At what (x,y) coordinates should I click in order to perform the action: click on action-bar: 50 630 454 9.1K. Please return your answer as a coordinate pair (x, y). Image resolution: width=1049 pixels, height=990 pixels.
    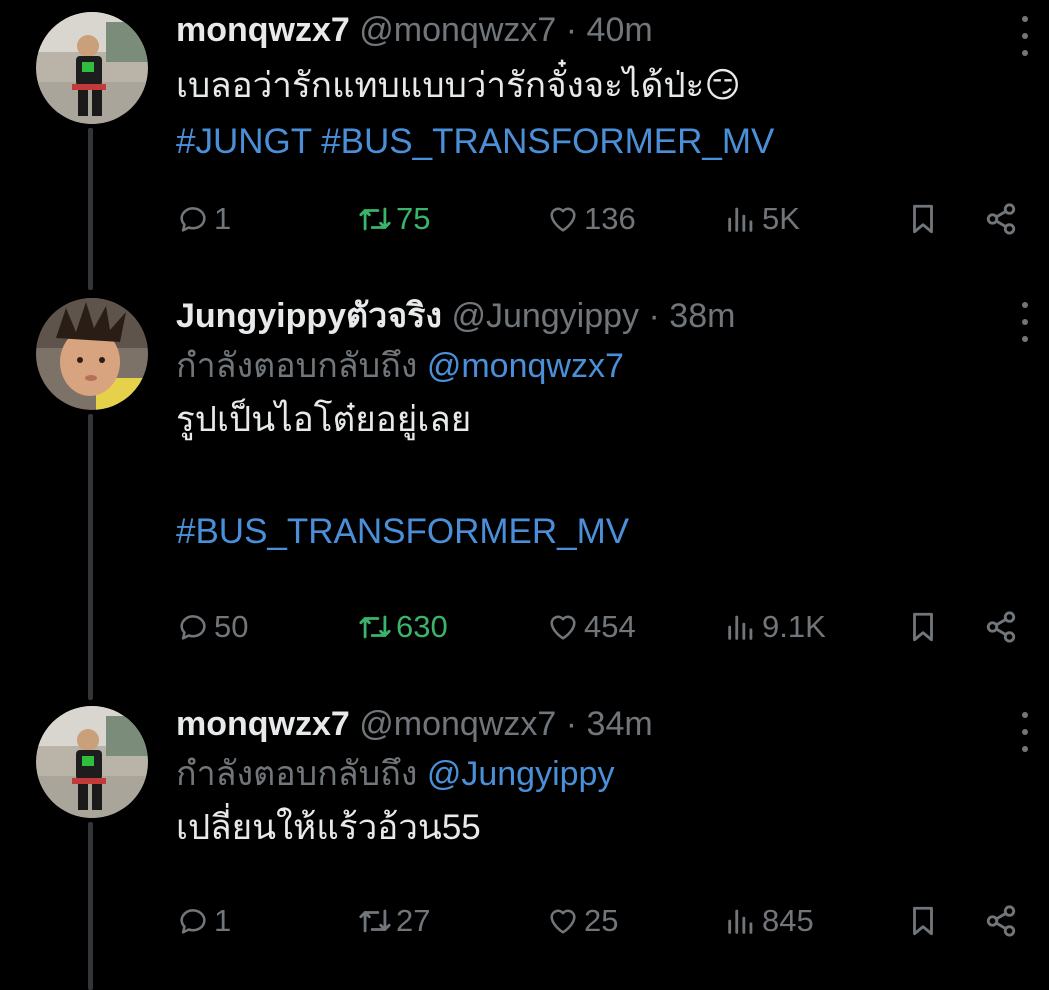
    Looking at the image, I should click on (606, 627).